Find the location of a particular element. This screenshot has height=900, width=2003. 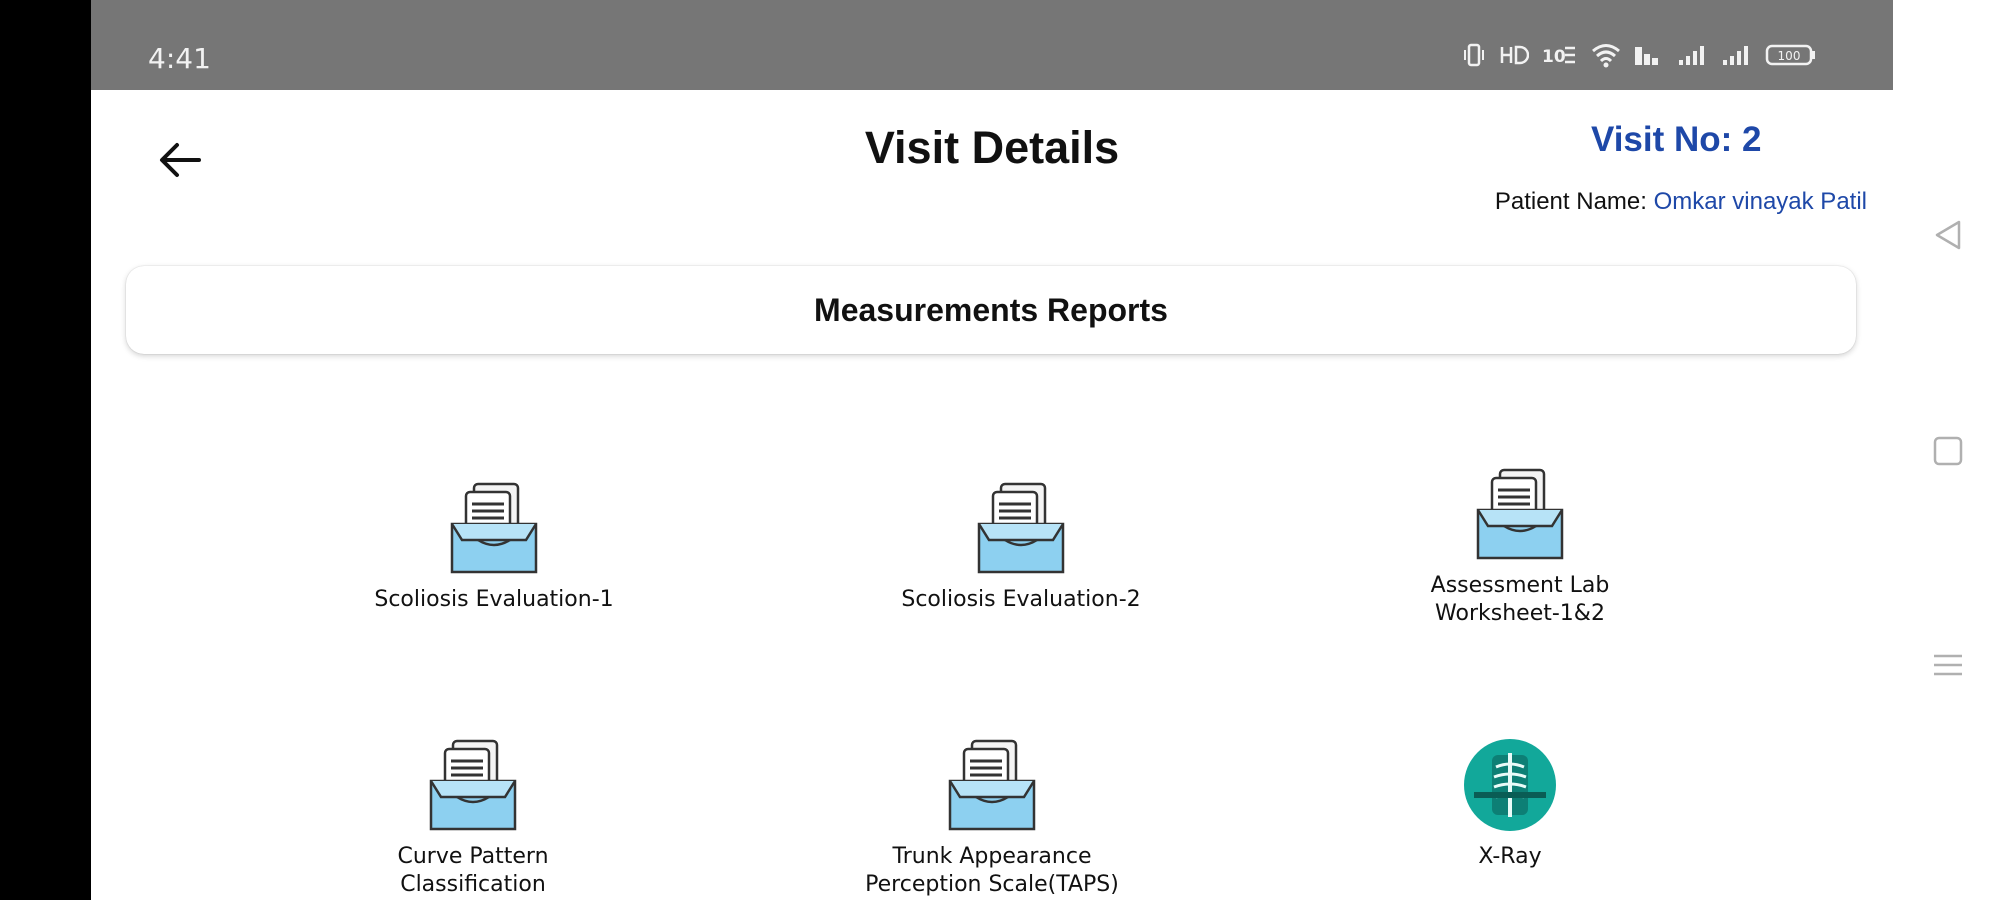

data-signal-icon is located at coordinates (1646, 56).